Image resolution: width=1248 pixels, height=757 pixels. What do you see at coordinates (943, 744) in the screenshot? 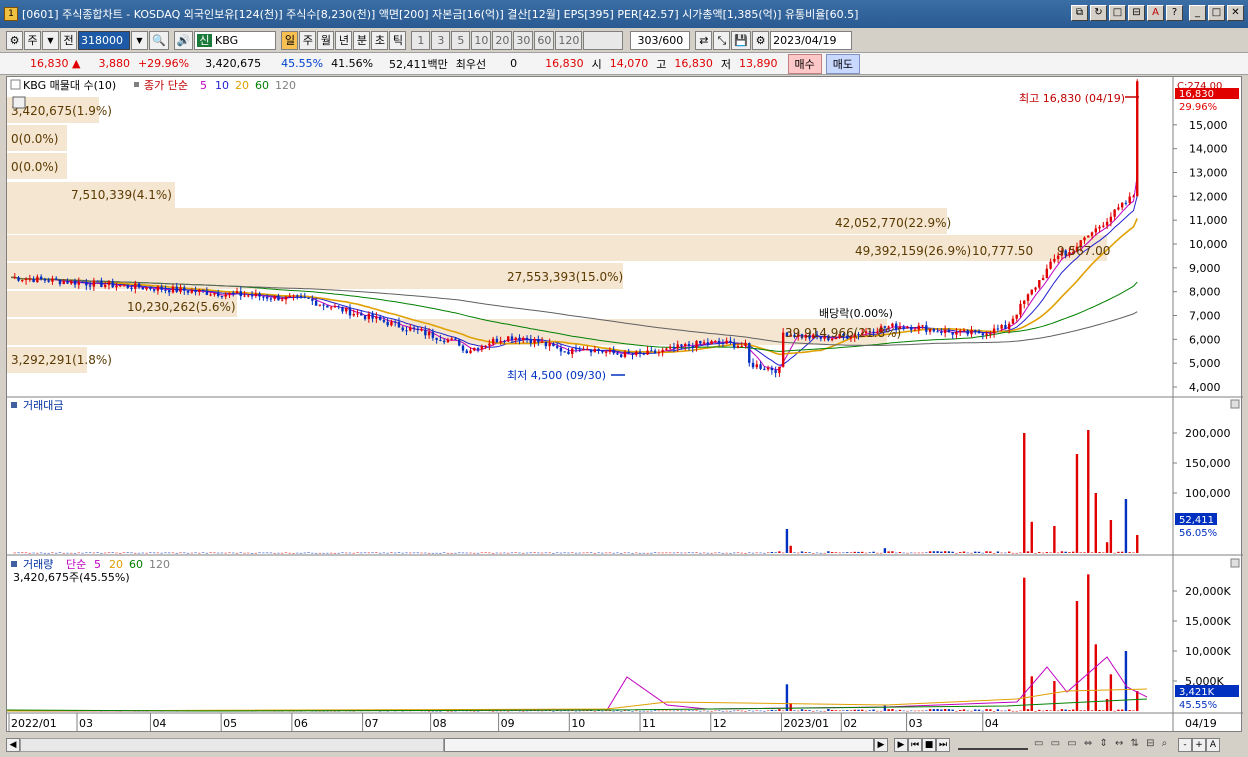
I see `last-button: ⏭` at bounding box center [943, 744].